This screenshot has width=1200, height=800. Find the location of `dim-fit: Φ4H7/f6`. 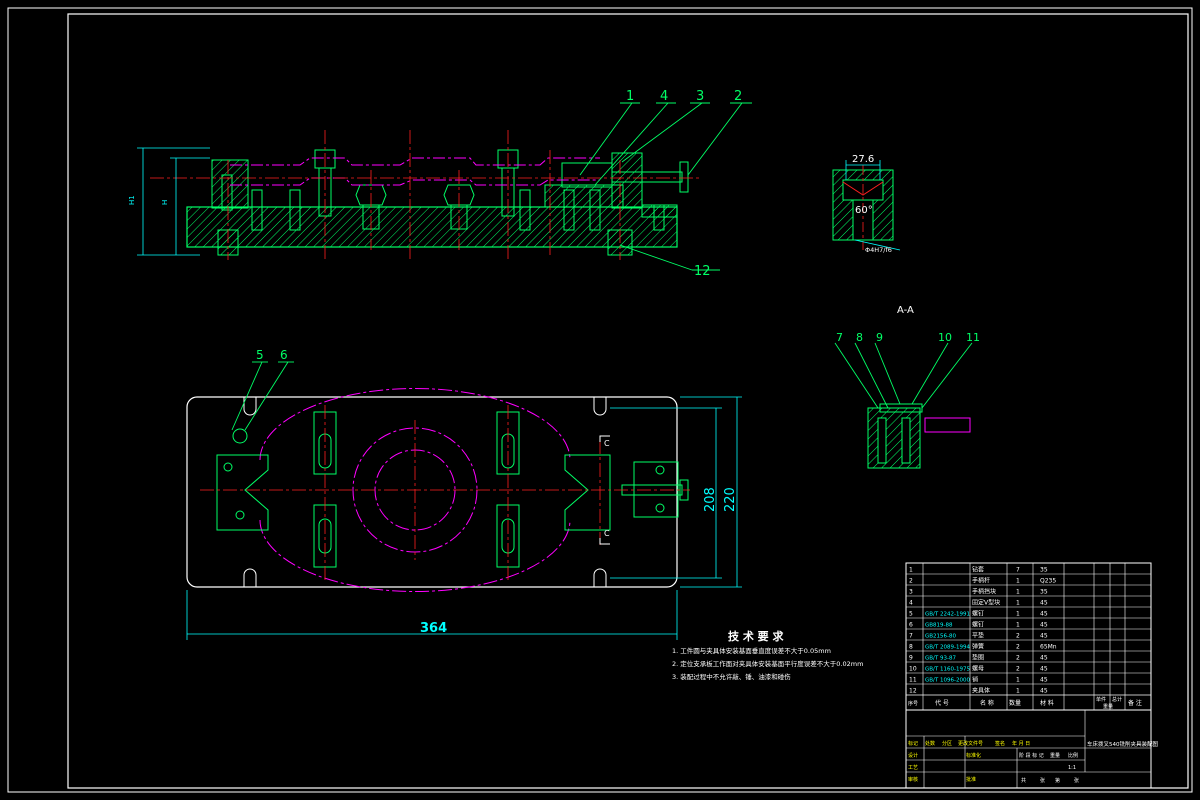

dim-fit: Φ4H7/f6 is located at coordinates (878, 250).